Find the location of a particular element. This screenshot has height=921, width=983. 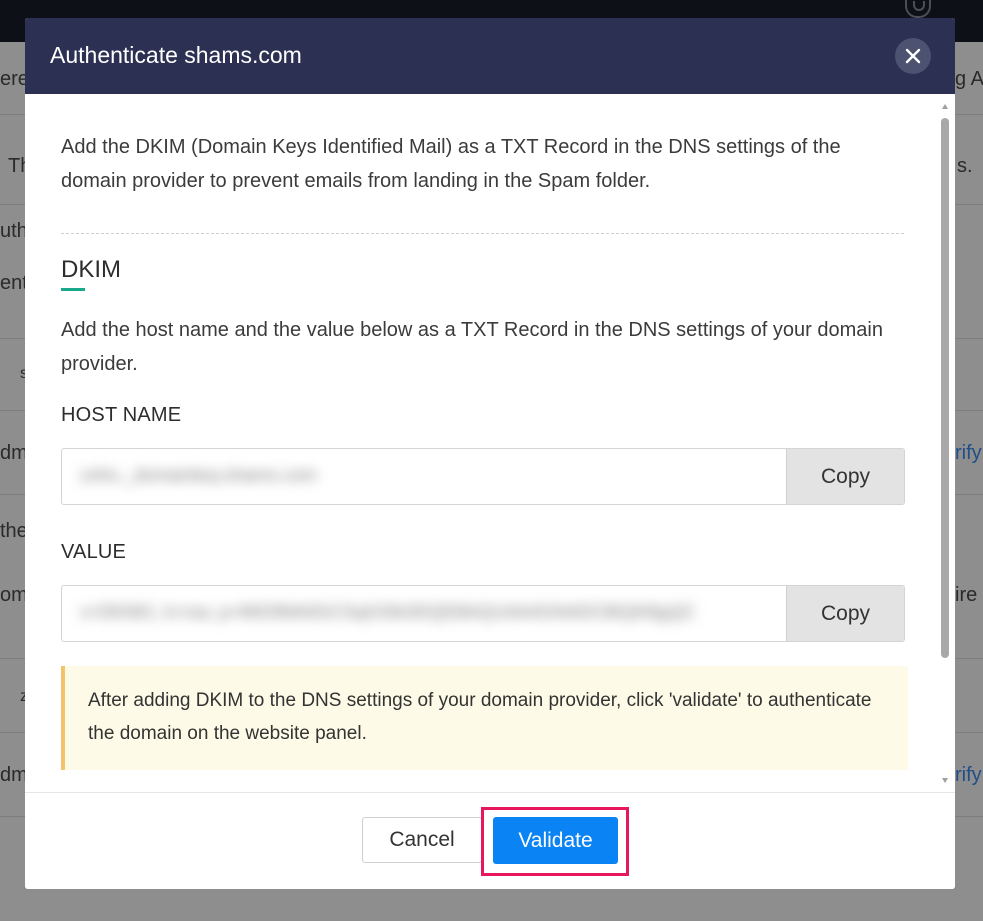

scrollbar-thumb is located at coordinates (945, 388).